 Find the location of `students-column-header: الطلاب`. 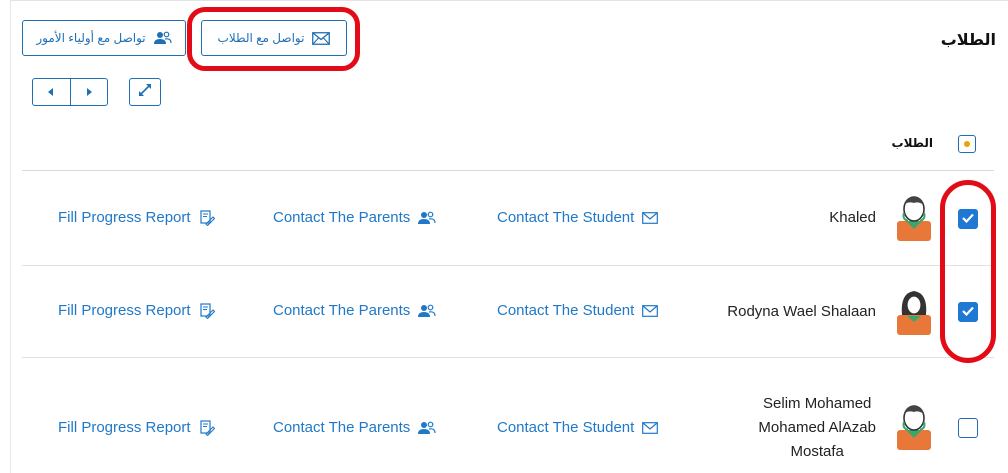

students-column-header: الطلاب is located at coordinates (912, 143).